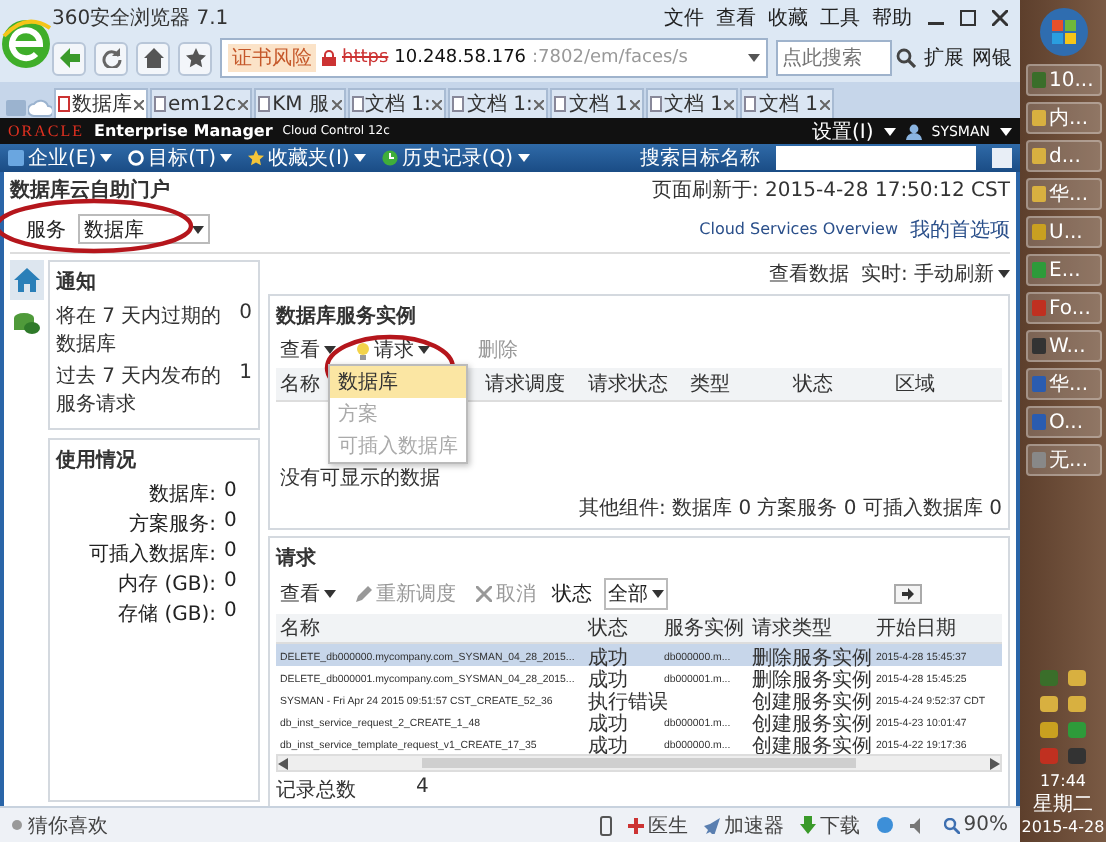 This screenshot has height=842, width=1106. I want to click on sidebar-item, so click(27, 280).